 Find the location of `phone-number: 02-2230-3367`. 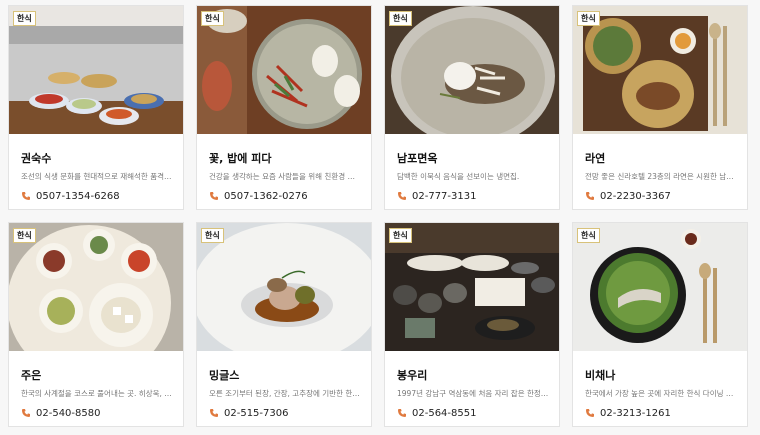

phone-number: 02-2230-3367 is located at coordinates (635, 196).